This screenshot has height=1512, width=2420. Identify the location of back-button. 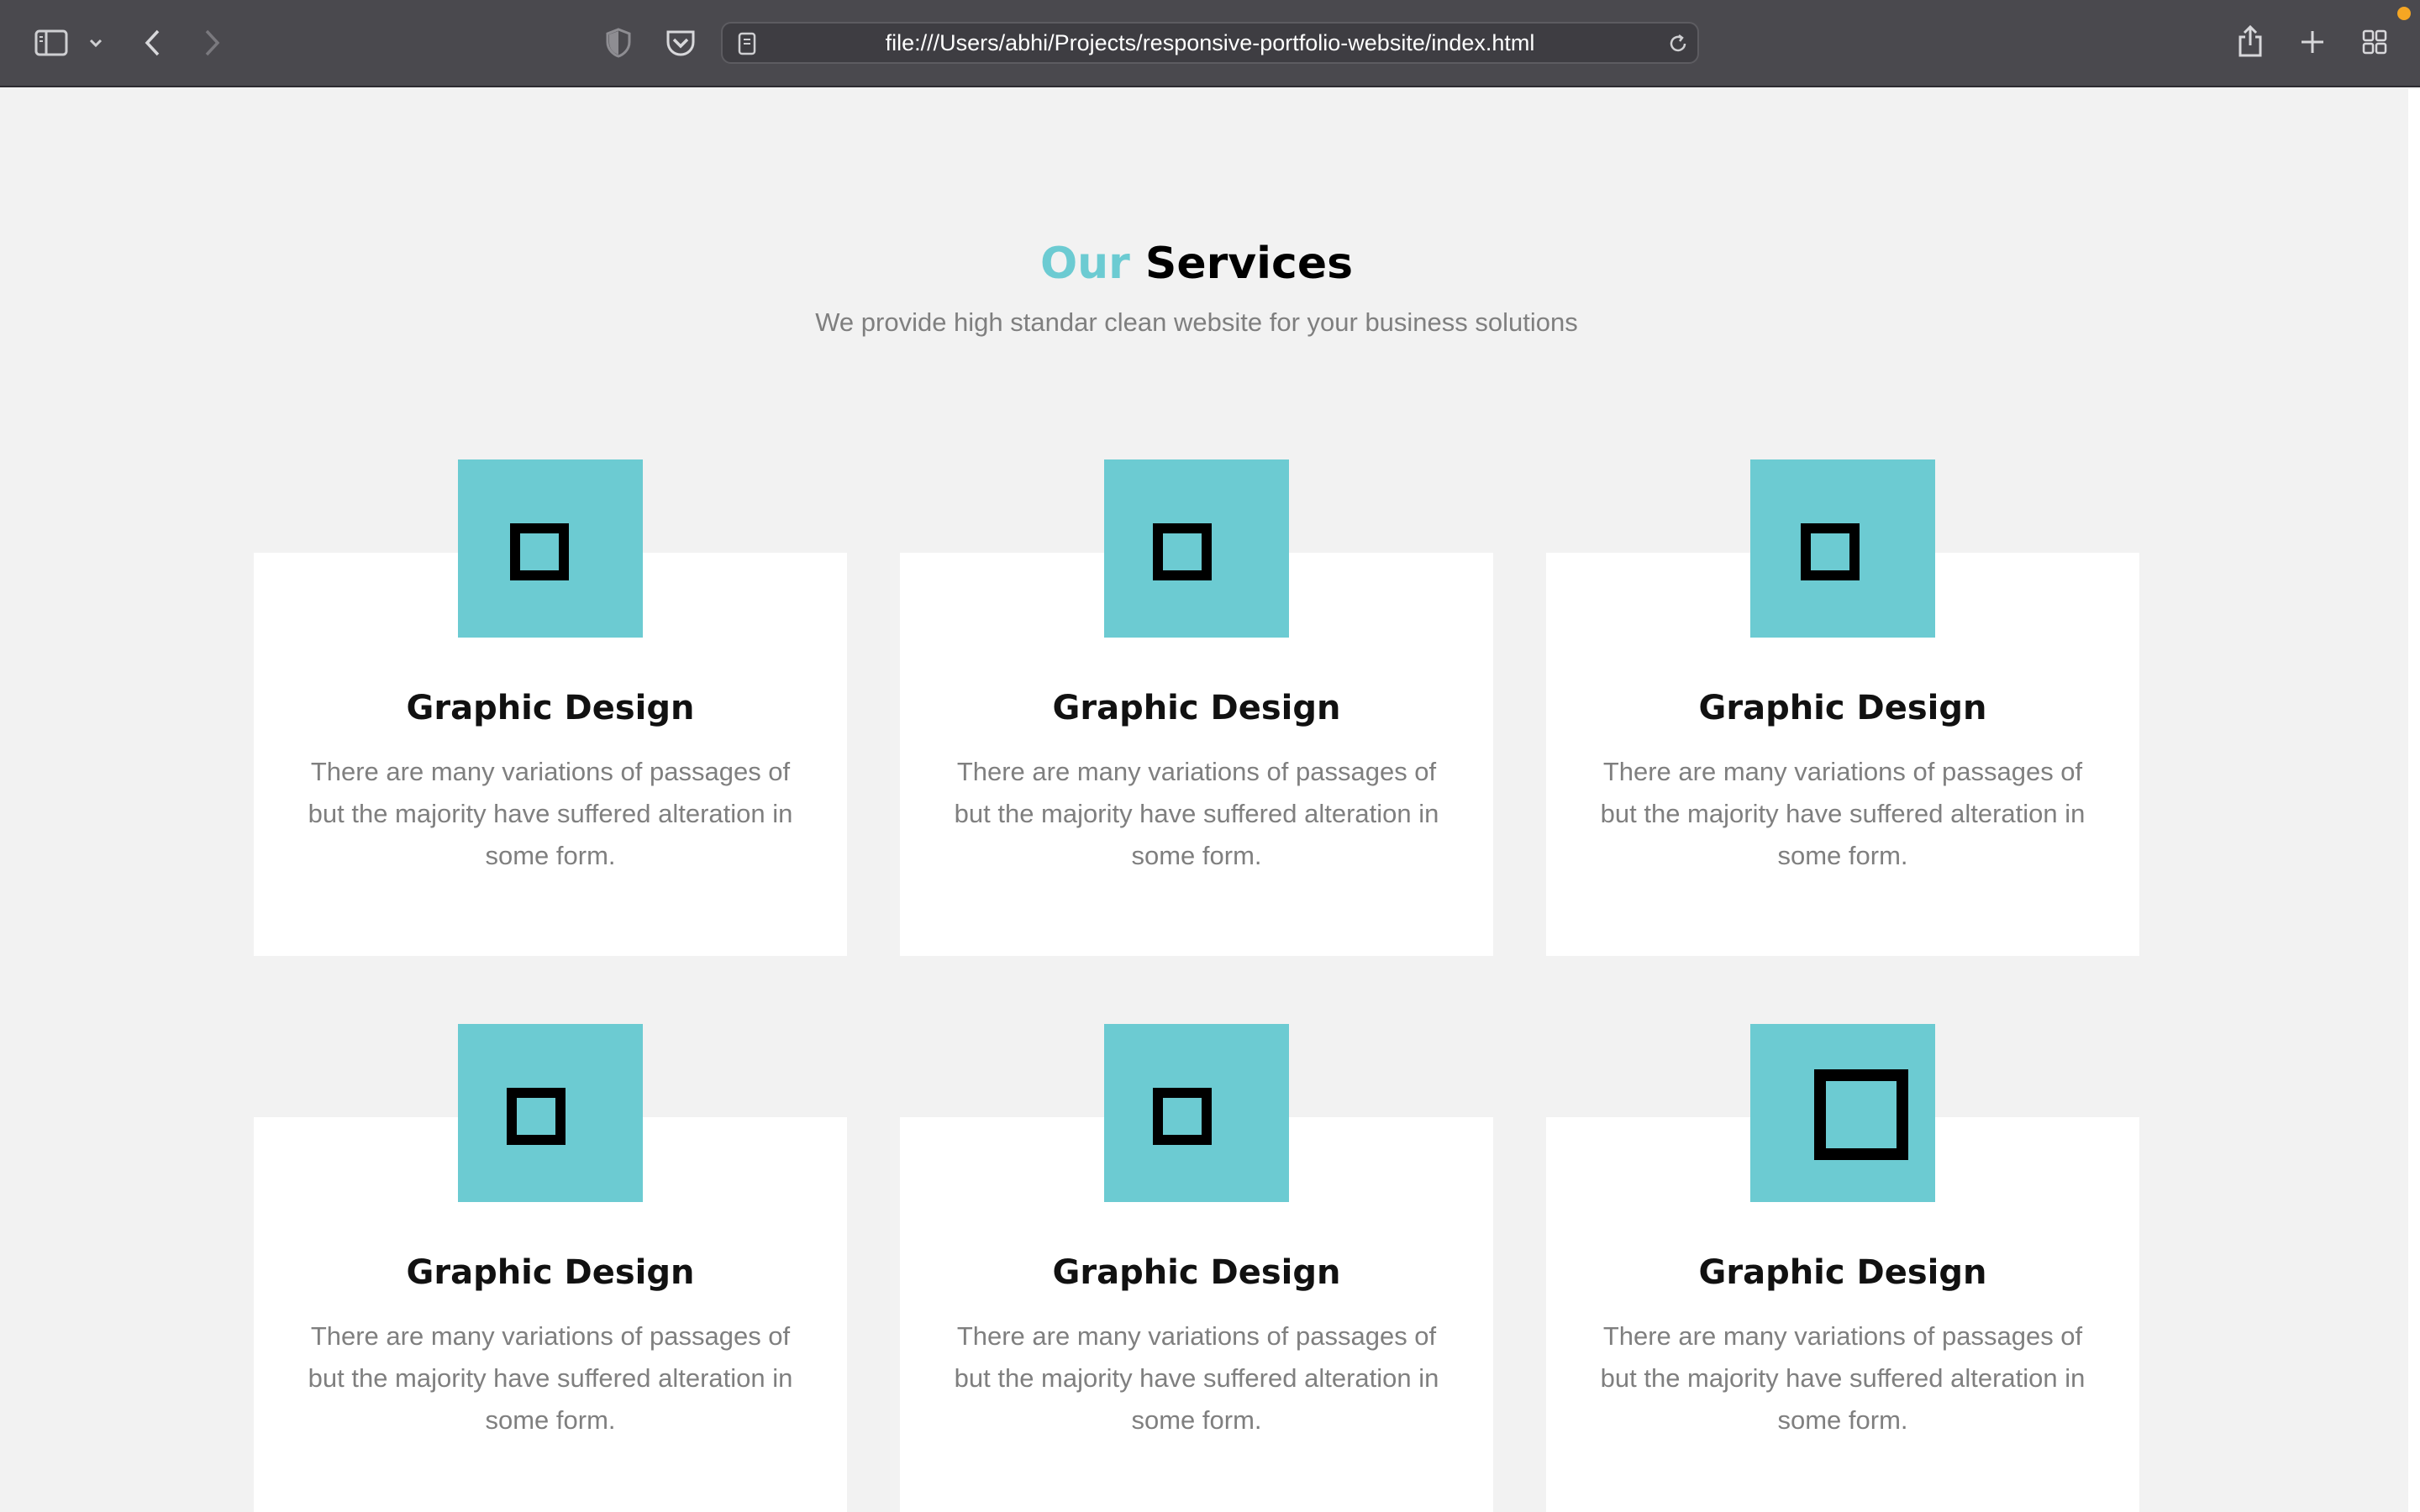
(153, 42).